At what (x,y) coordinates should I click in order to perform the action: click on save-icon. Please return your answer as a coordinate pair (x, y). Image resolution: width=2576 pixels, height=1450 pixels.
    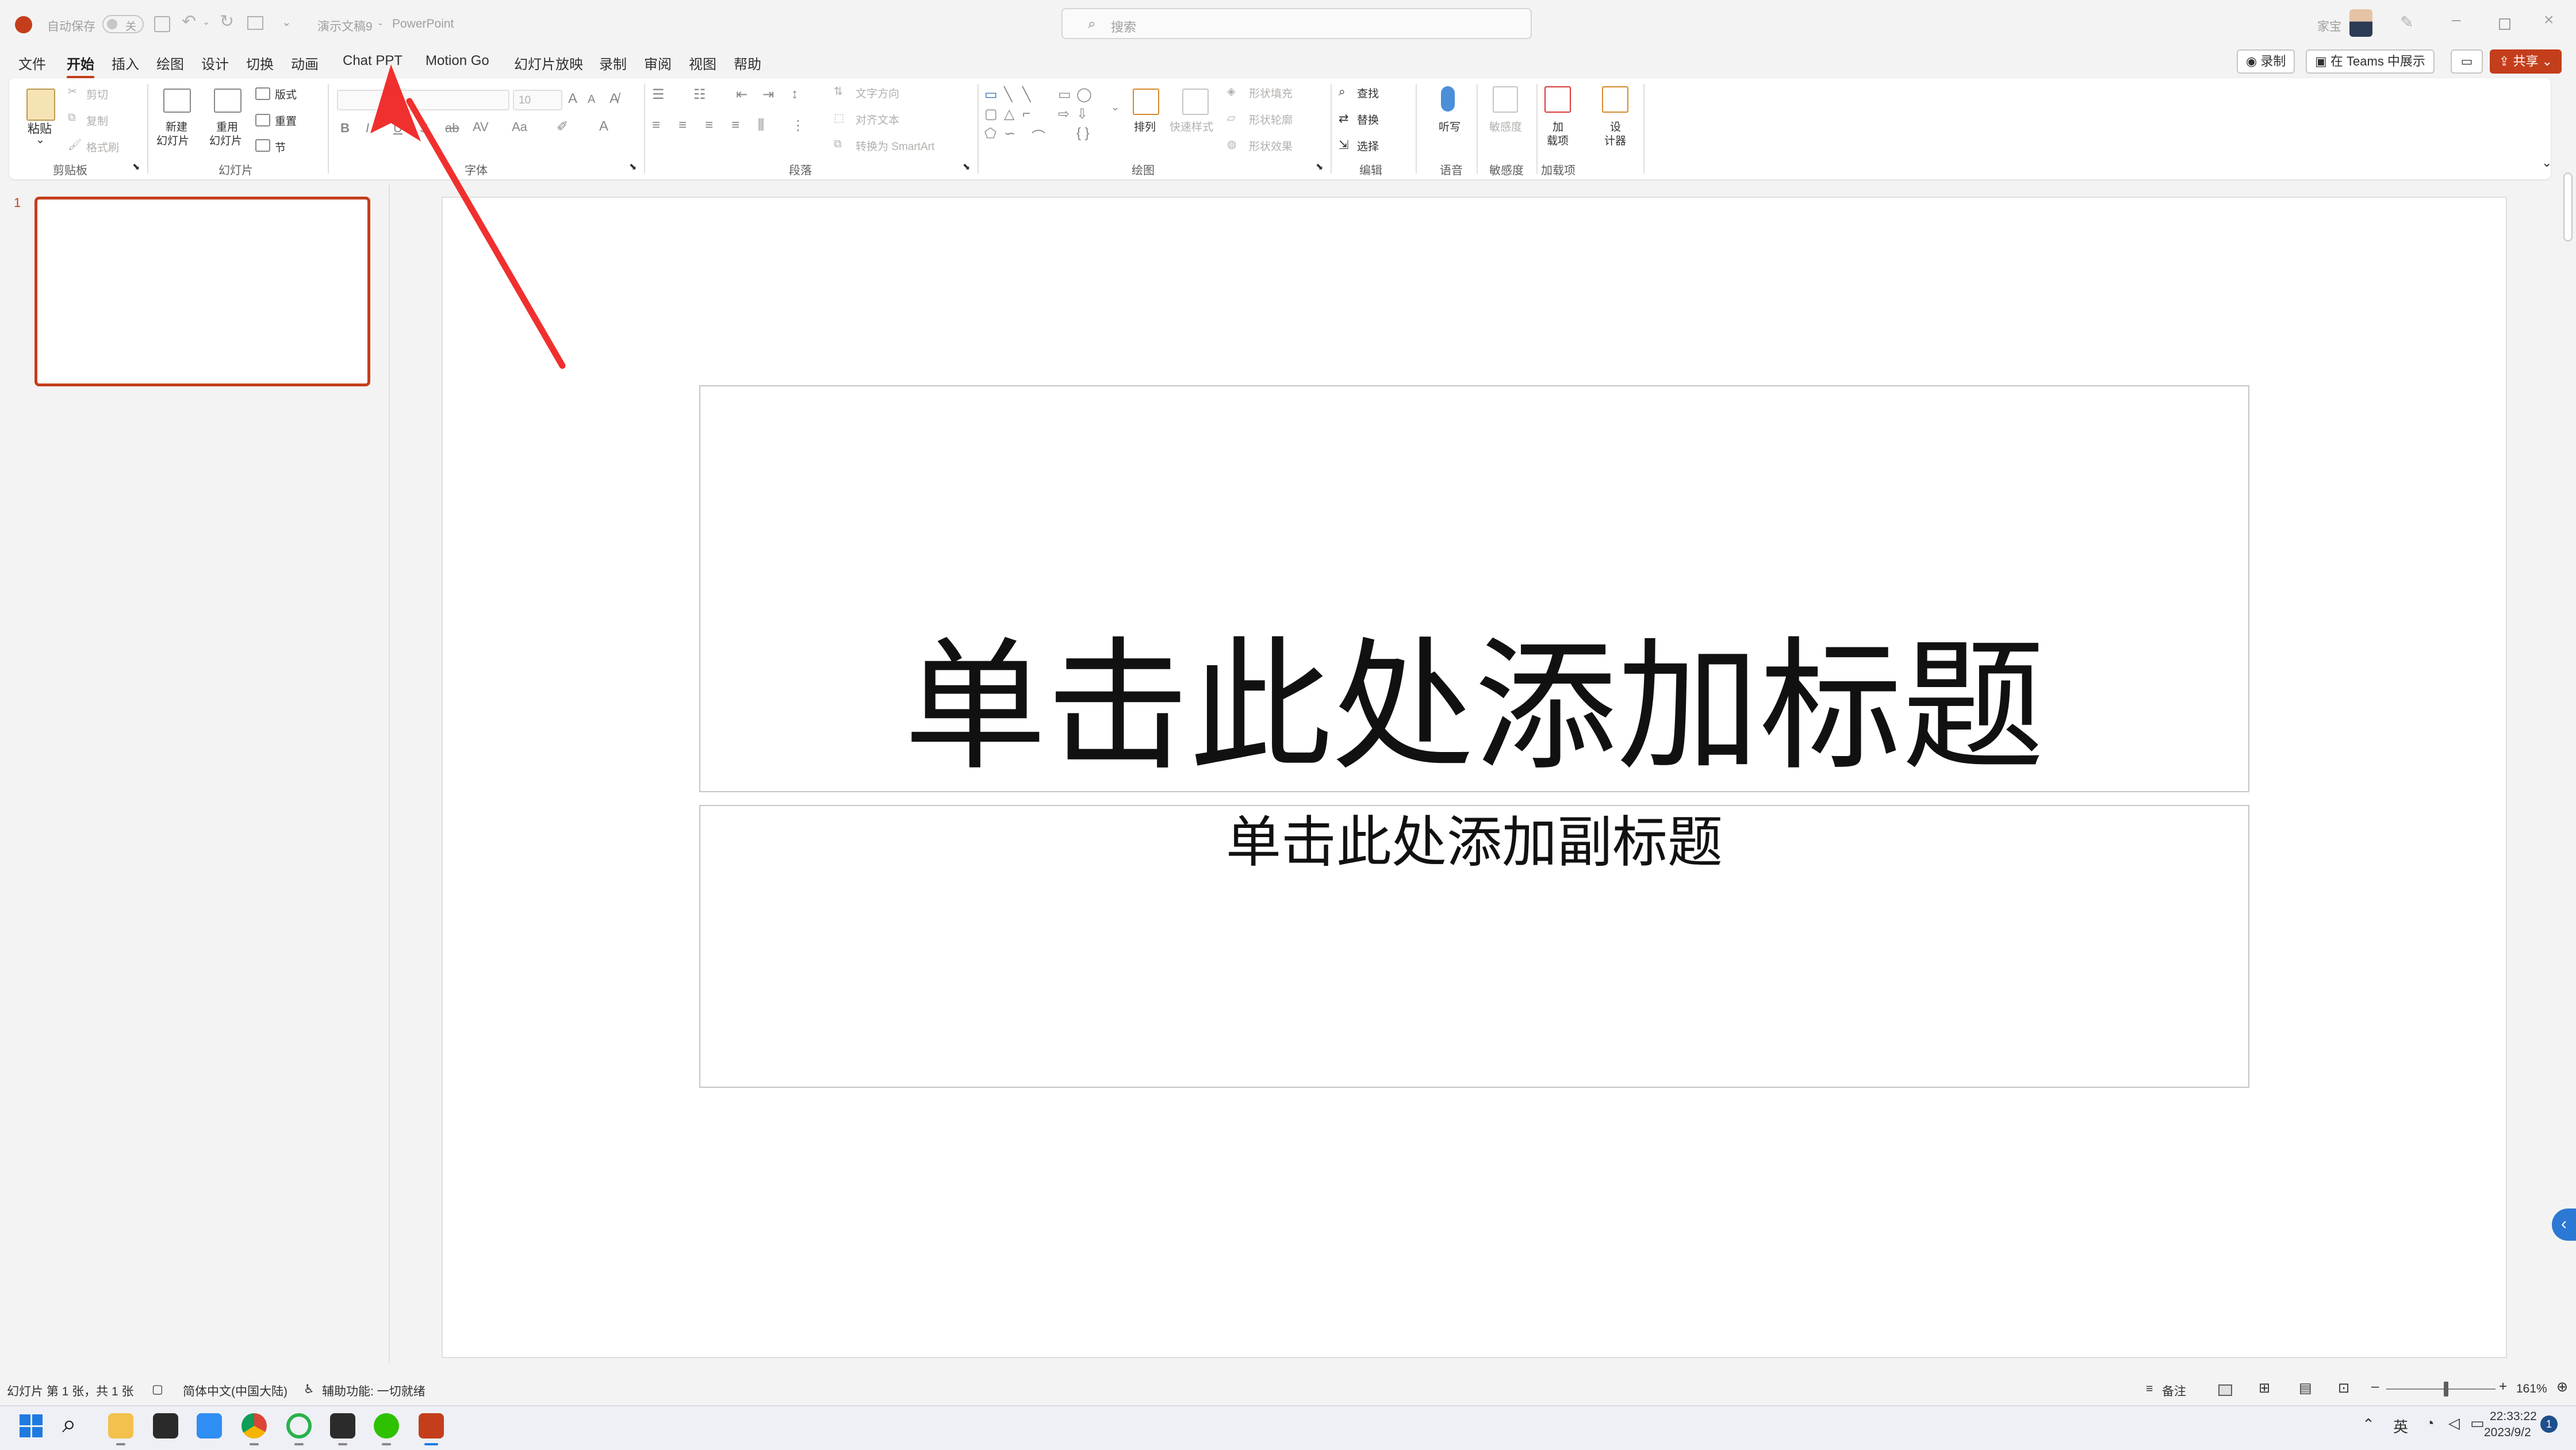
    Looking at the image, I should click on (162, 24).